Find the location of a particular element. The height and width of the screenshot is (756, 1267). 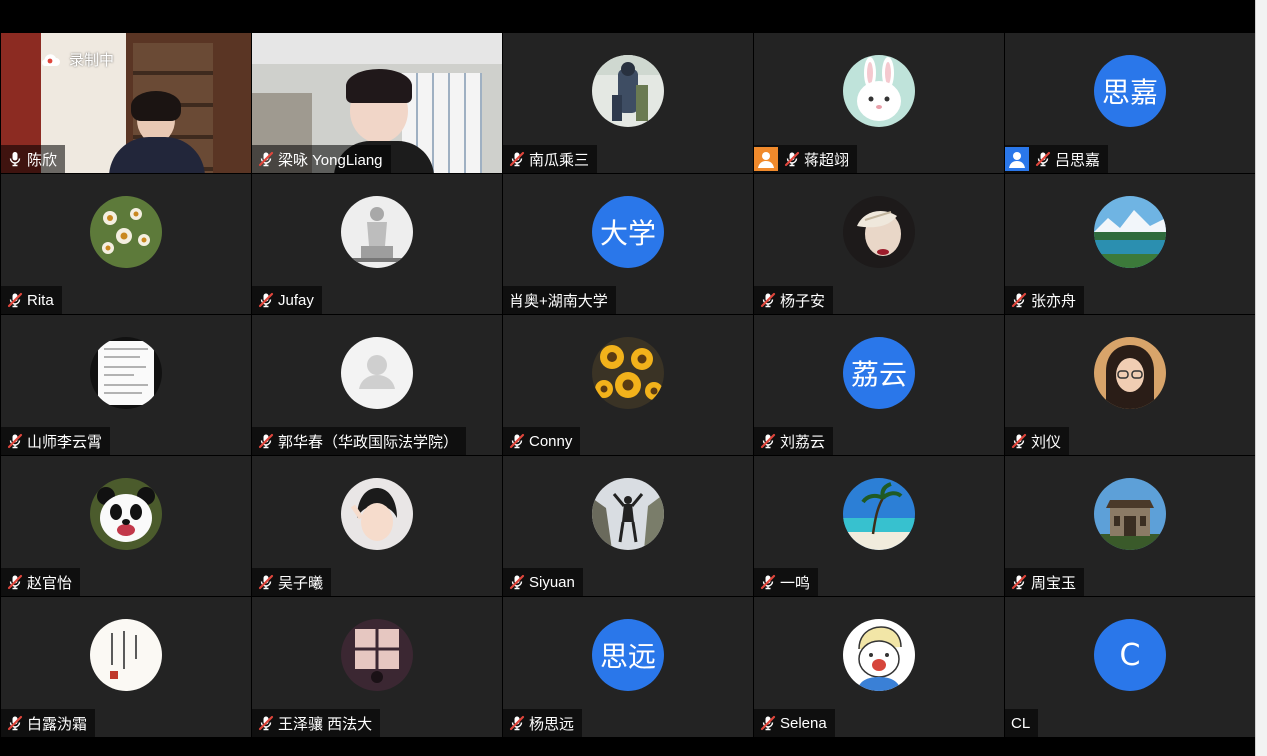

participant-tile: 张亦舟 is located at coordinates (1130, 244).